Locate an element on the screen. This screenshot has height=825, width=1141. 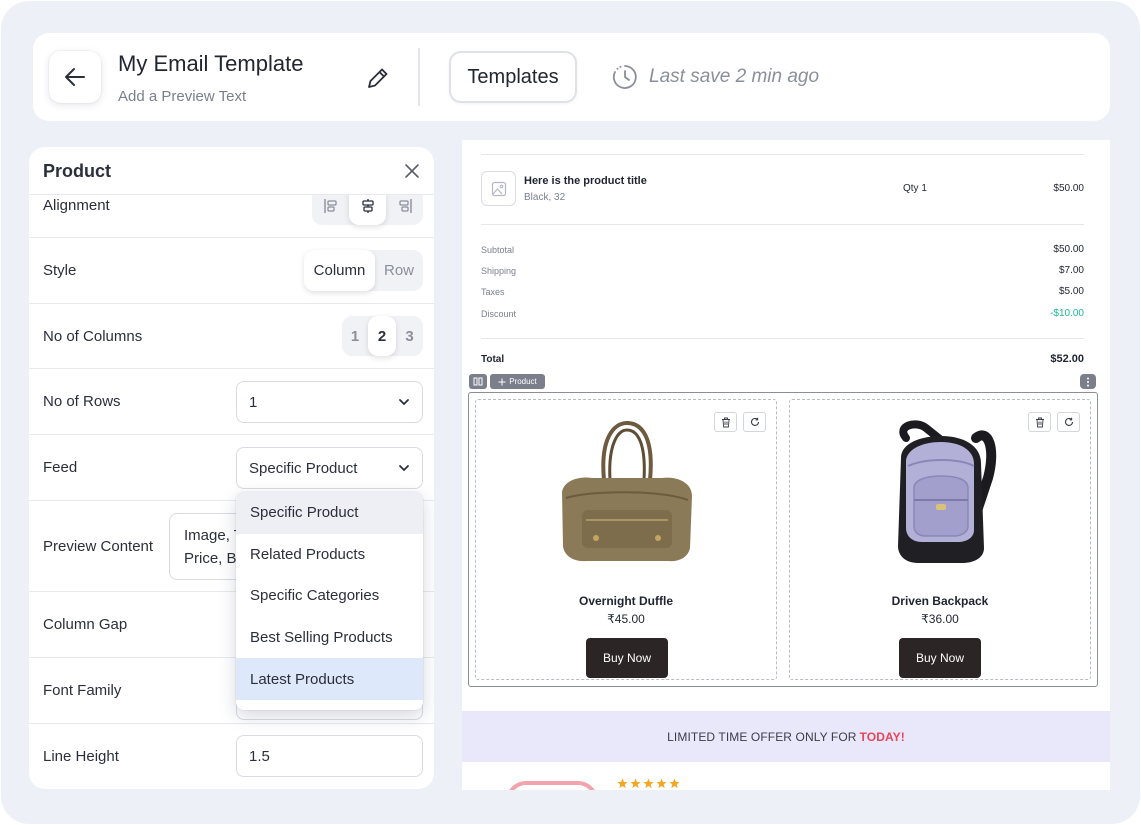
product-card: Overnight Duffle ₹45.00 Buy Now is located at coordinates (626, 539).